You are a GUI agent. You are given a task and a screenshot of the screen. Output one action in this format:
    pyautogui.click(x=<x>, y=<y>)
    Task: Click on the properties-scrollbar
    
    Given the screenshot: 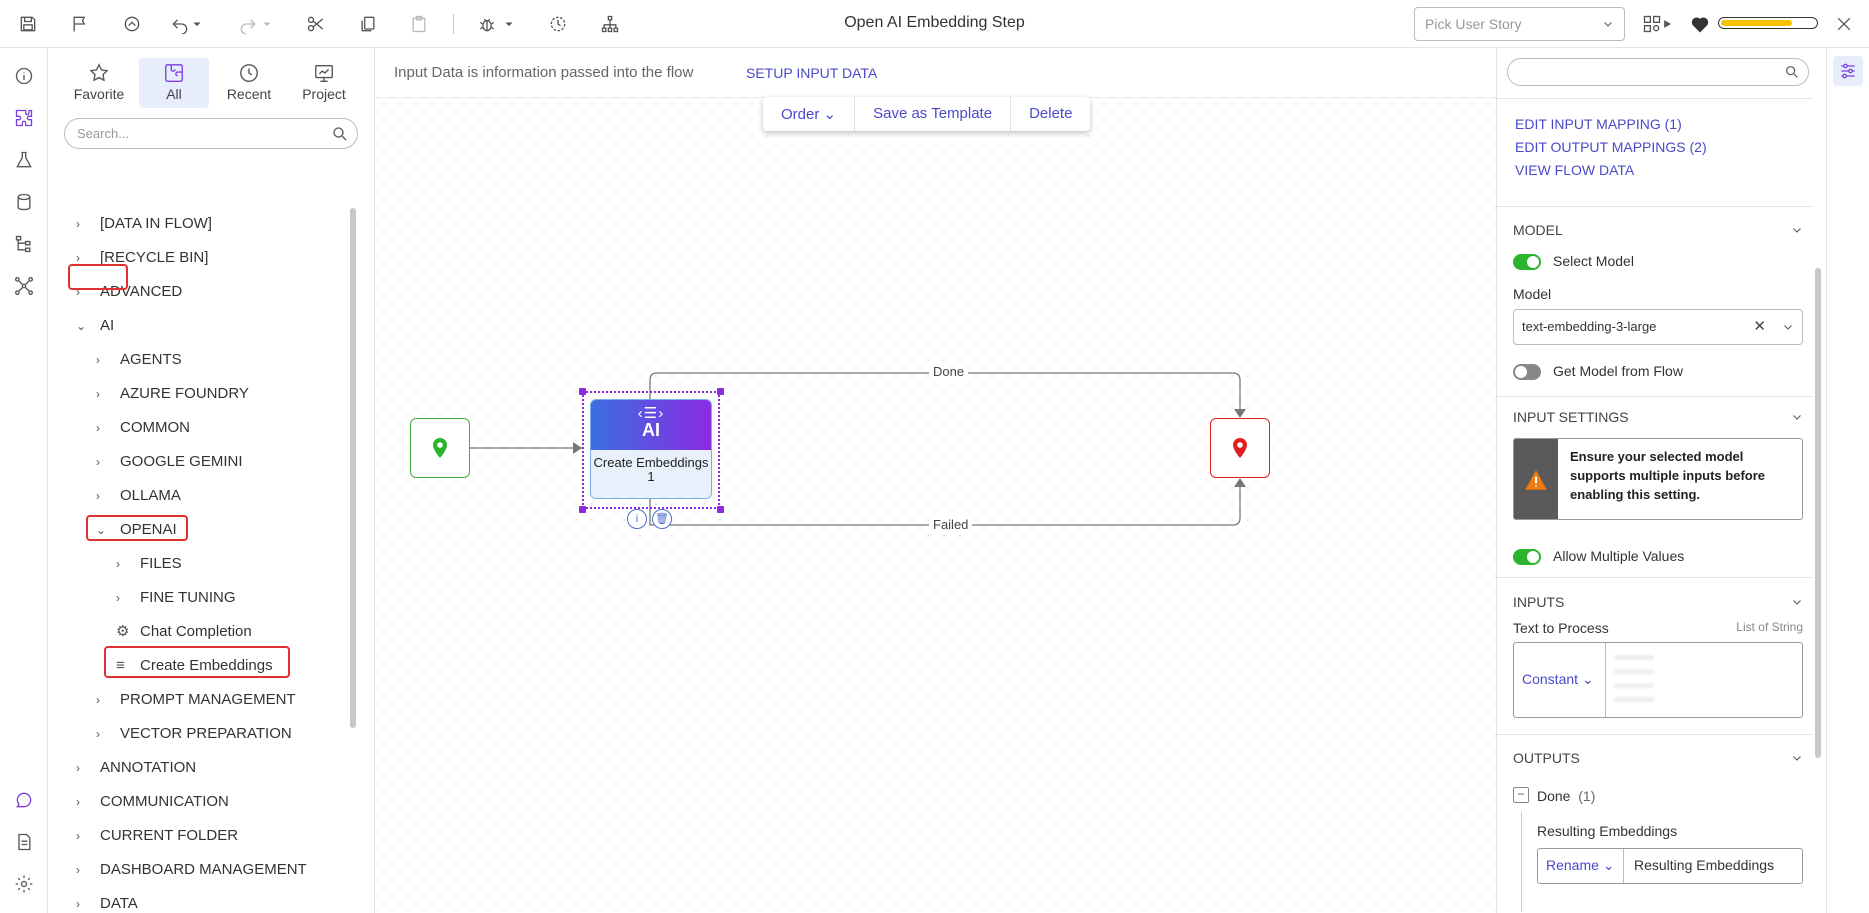 What is the action you would take?
    pyautogui.click(x=1818, y=513)
    